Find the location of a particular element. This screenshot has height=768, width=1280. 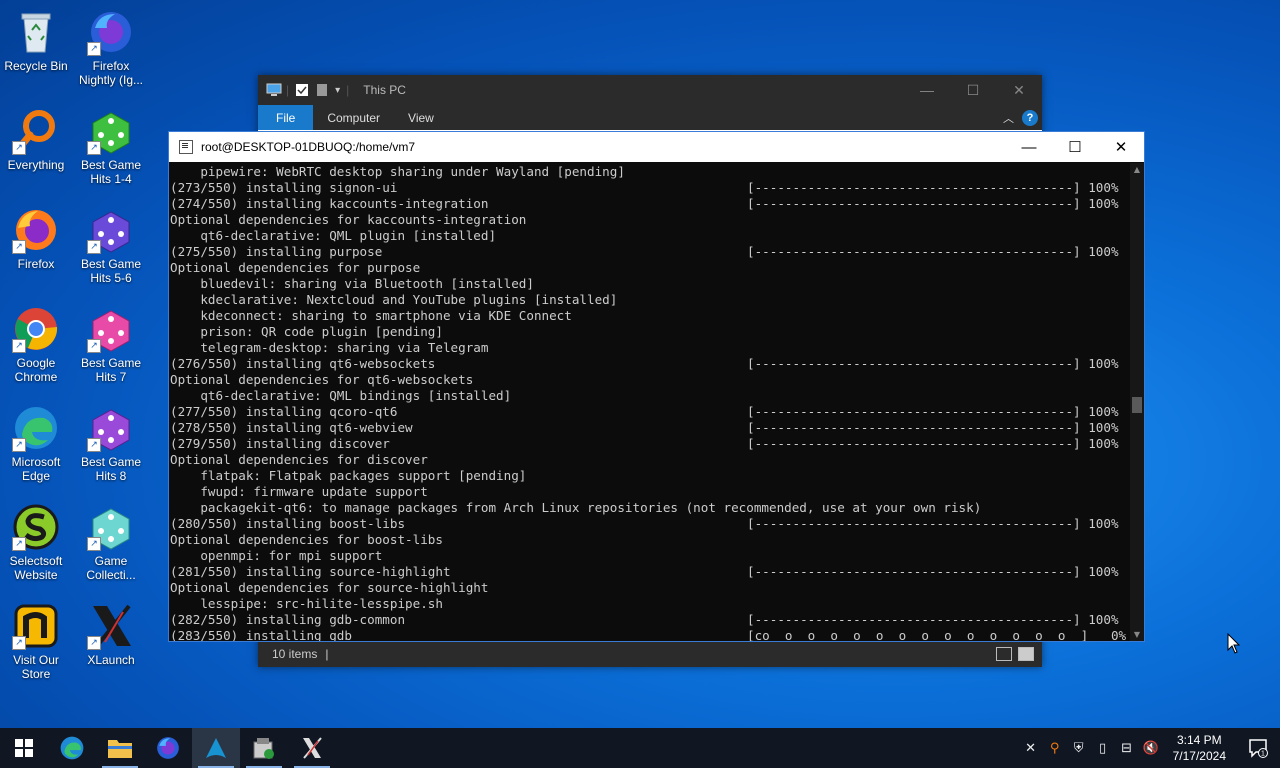

installer-icon is located at coordinates (263, 748).